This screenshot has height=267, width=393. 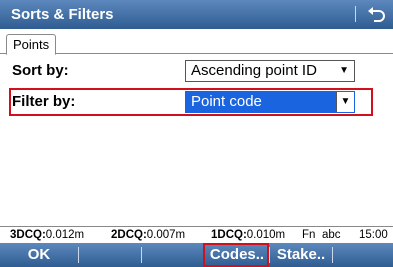 What do you see at coordinates (39, 255) in the screenshot?
I see `ok-button: OK` at bounding box center [39, 255].